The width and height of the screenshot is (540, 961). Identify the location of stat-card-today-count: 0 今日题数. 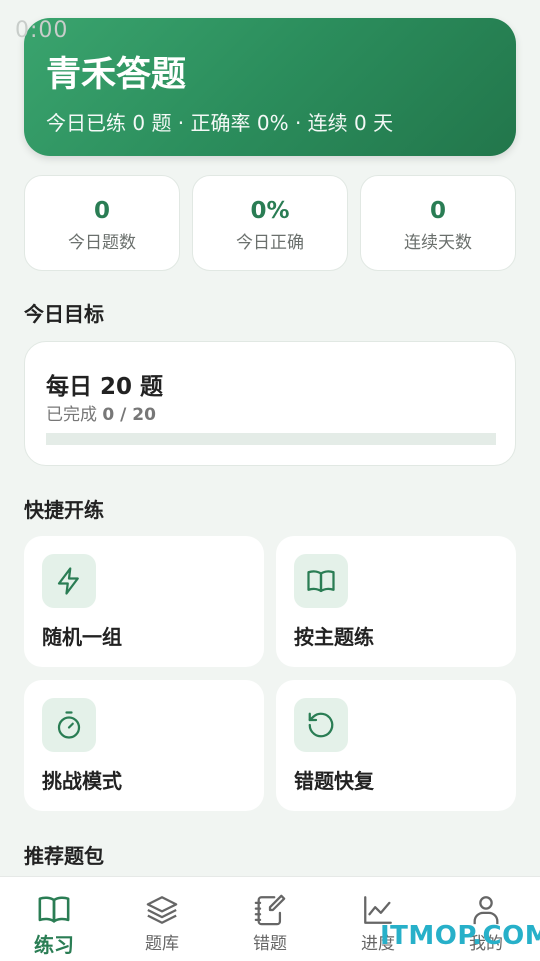
(102, 223).